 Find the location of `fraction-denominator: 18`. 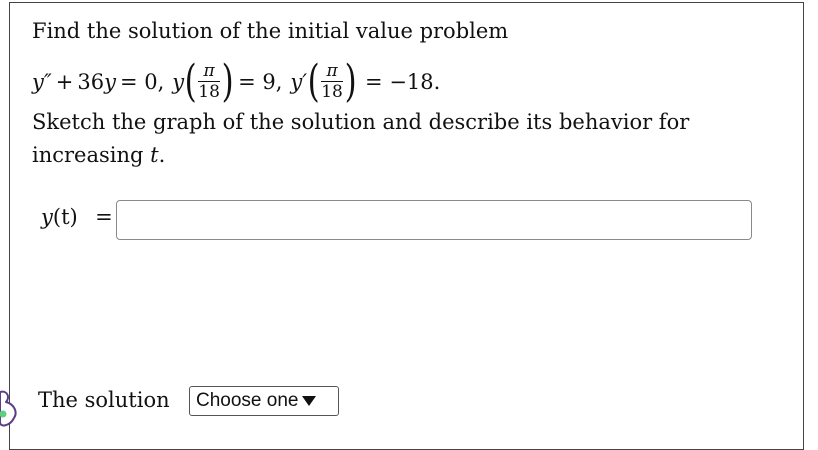

fraction-denominator: 18 is located at coordinates (209, 92).